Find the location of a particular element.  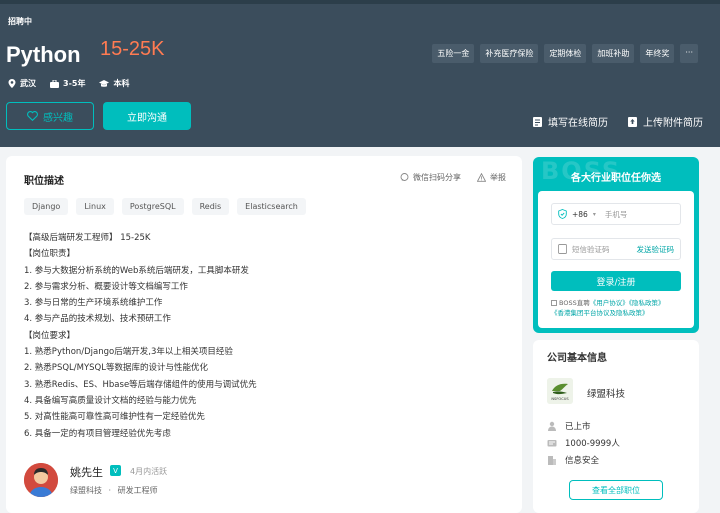

company-industry: 信息安全 is located at coordinates (582, 461).